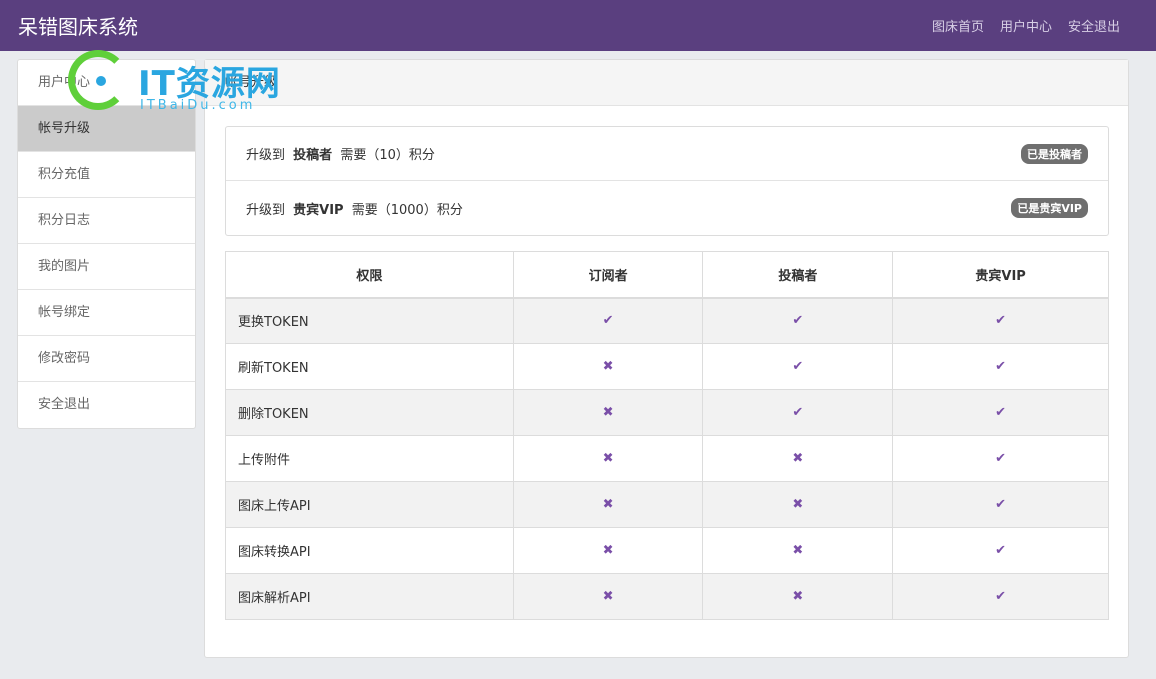 The height and width of the screenshot is (679, 1156). I want to click on sidebar-item-points-recharge: 积分充值, so click(106, 175).